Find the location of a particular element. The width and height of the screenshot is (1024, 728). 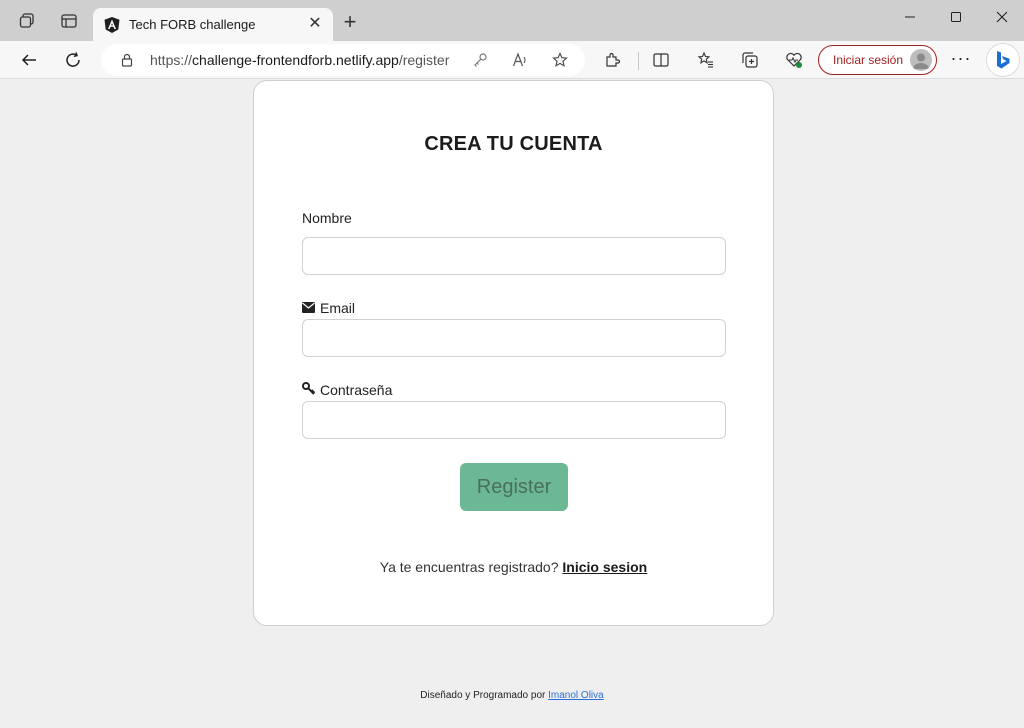

maximize-icon is located at coordinates (956, 17).